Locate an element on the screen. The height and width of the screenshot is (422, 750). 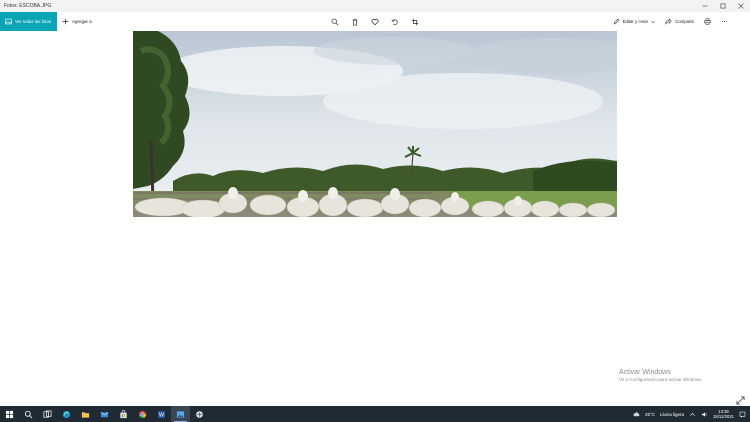
favorite-button is located at coordinates (374, 21).